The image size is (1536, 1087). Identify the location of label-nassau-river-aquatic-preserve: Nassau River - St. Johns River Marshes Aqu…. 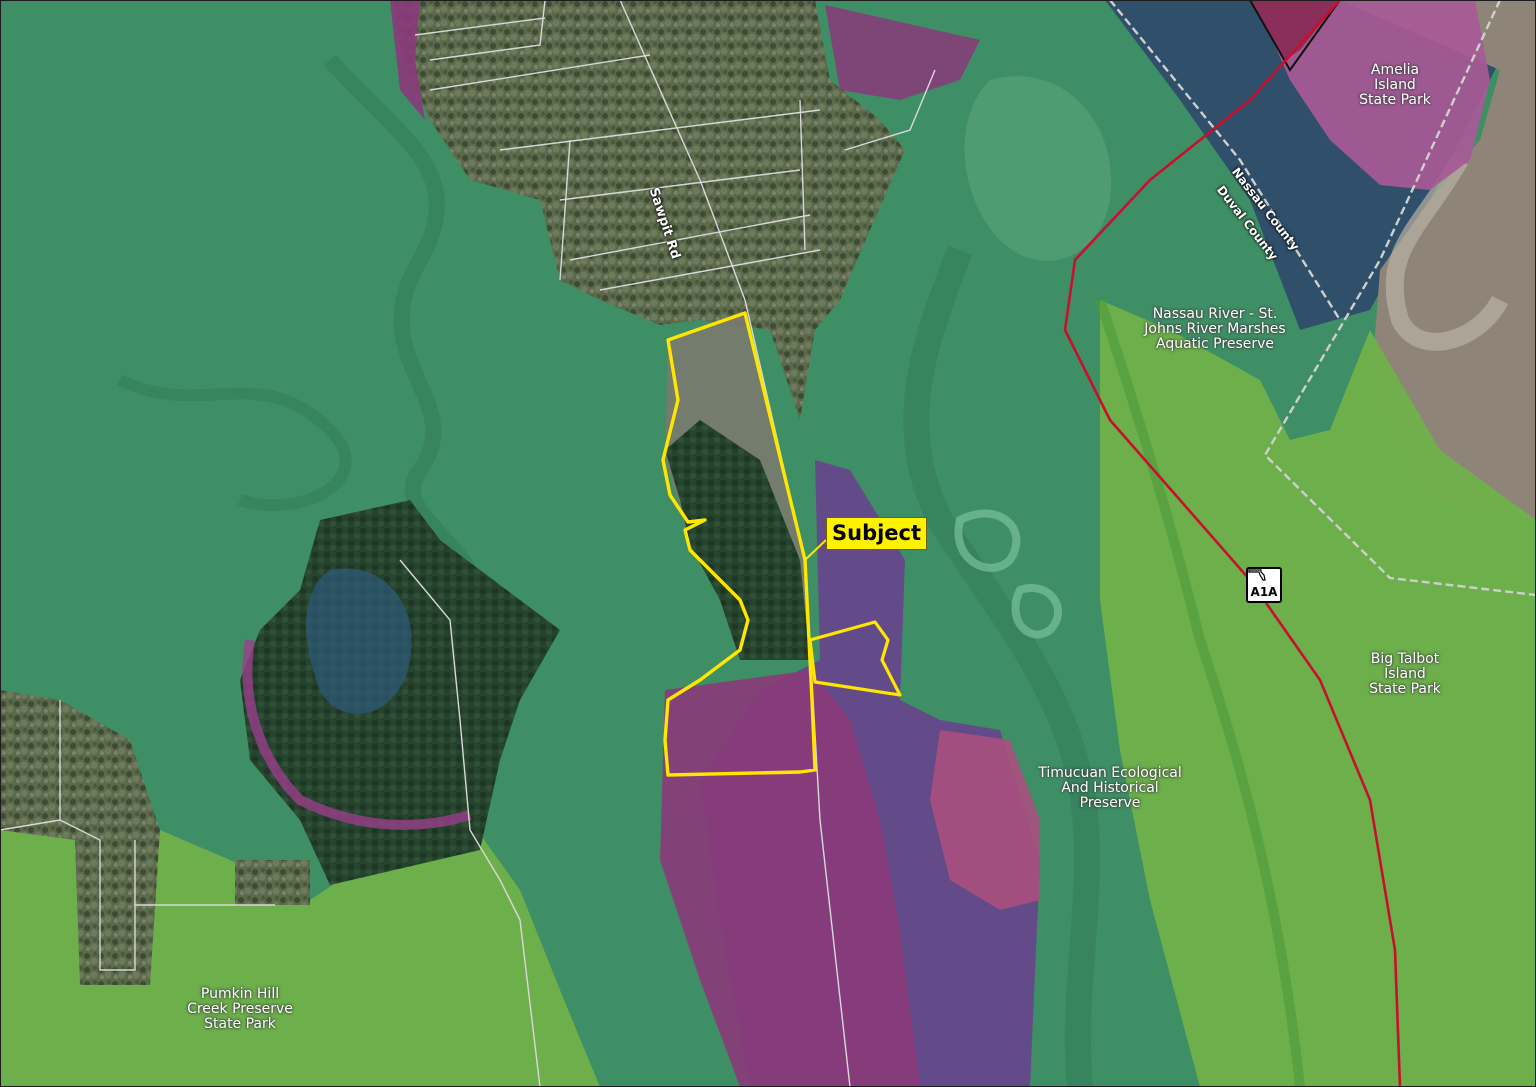
(1215, 329).